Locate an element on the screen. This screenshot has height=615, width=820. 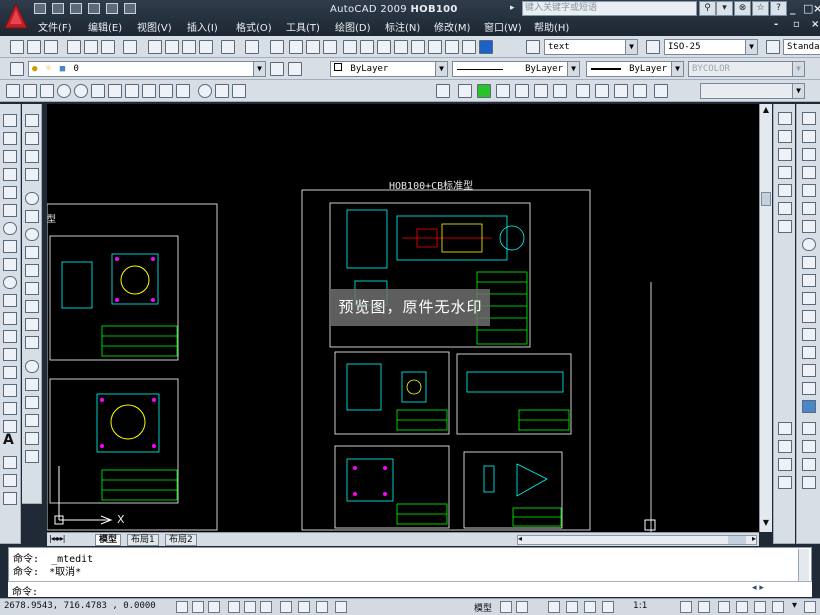
print-icon is located at coordinates (94, 8).